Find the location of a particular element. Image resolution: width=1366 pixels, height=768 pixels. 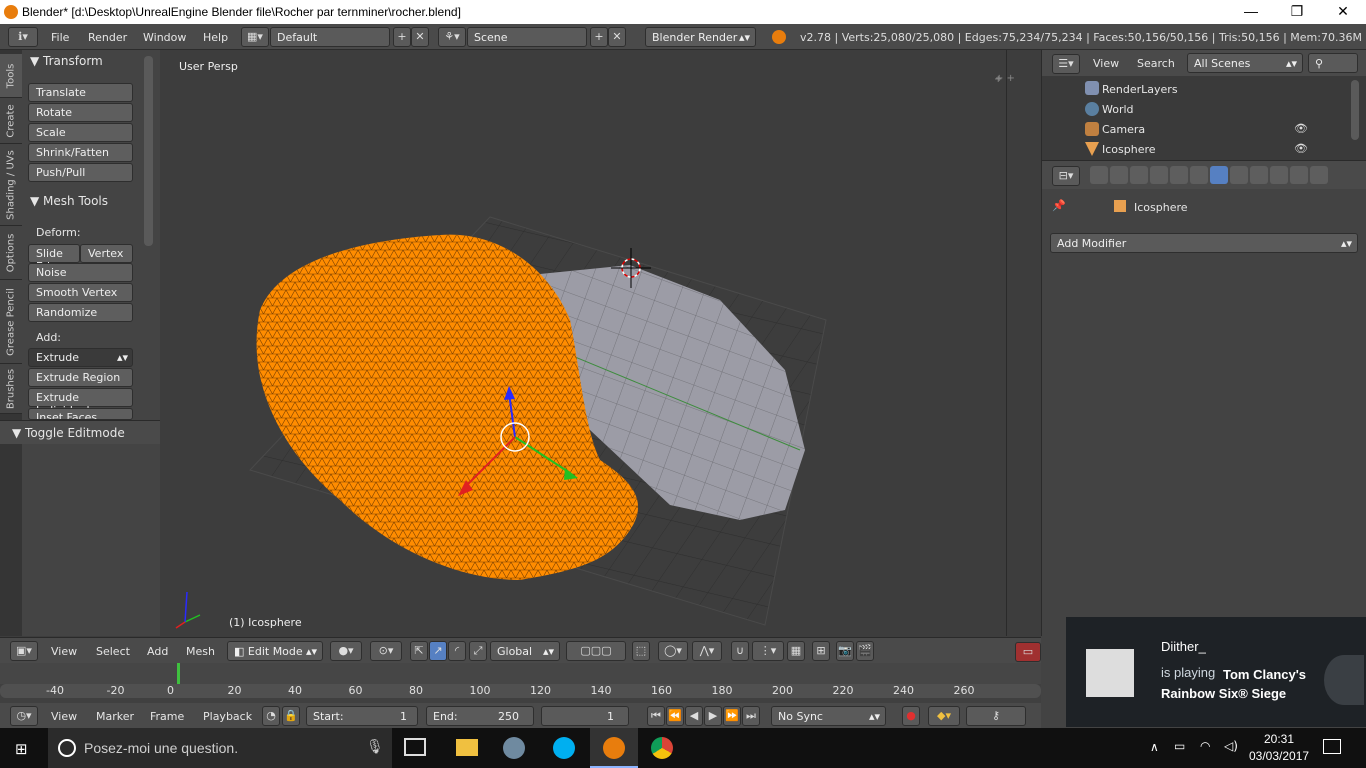

minimize-button: — is located at coordinates (1251, 12).